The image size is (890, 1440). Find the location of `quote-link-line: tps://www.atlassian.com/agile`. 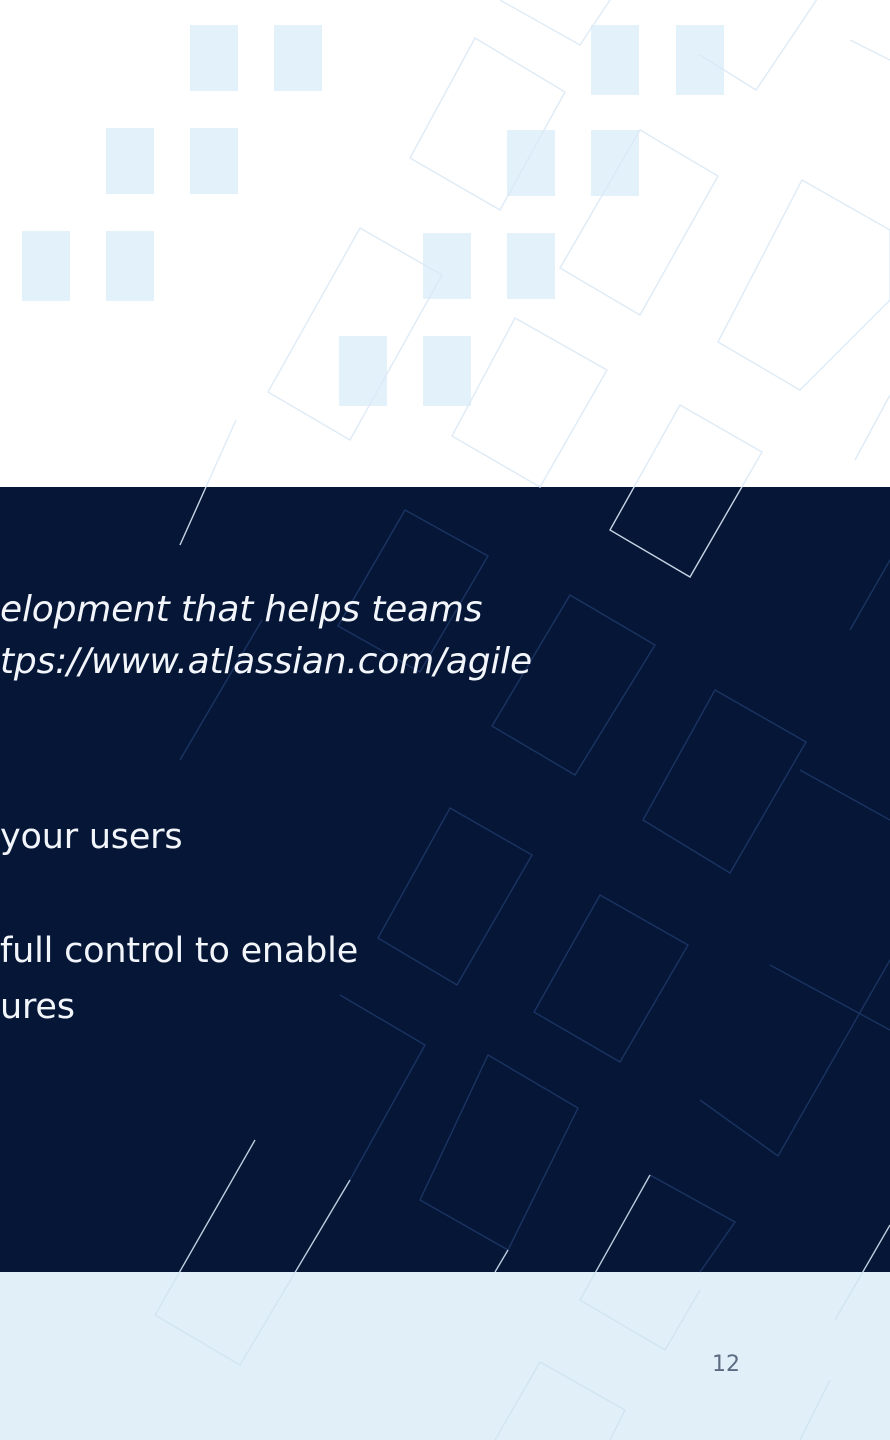

quote-link-line: tps://www.atlassian.com/agile is located at coordinates (266, 662).